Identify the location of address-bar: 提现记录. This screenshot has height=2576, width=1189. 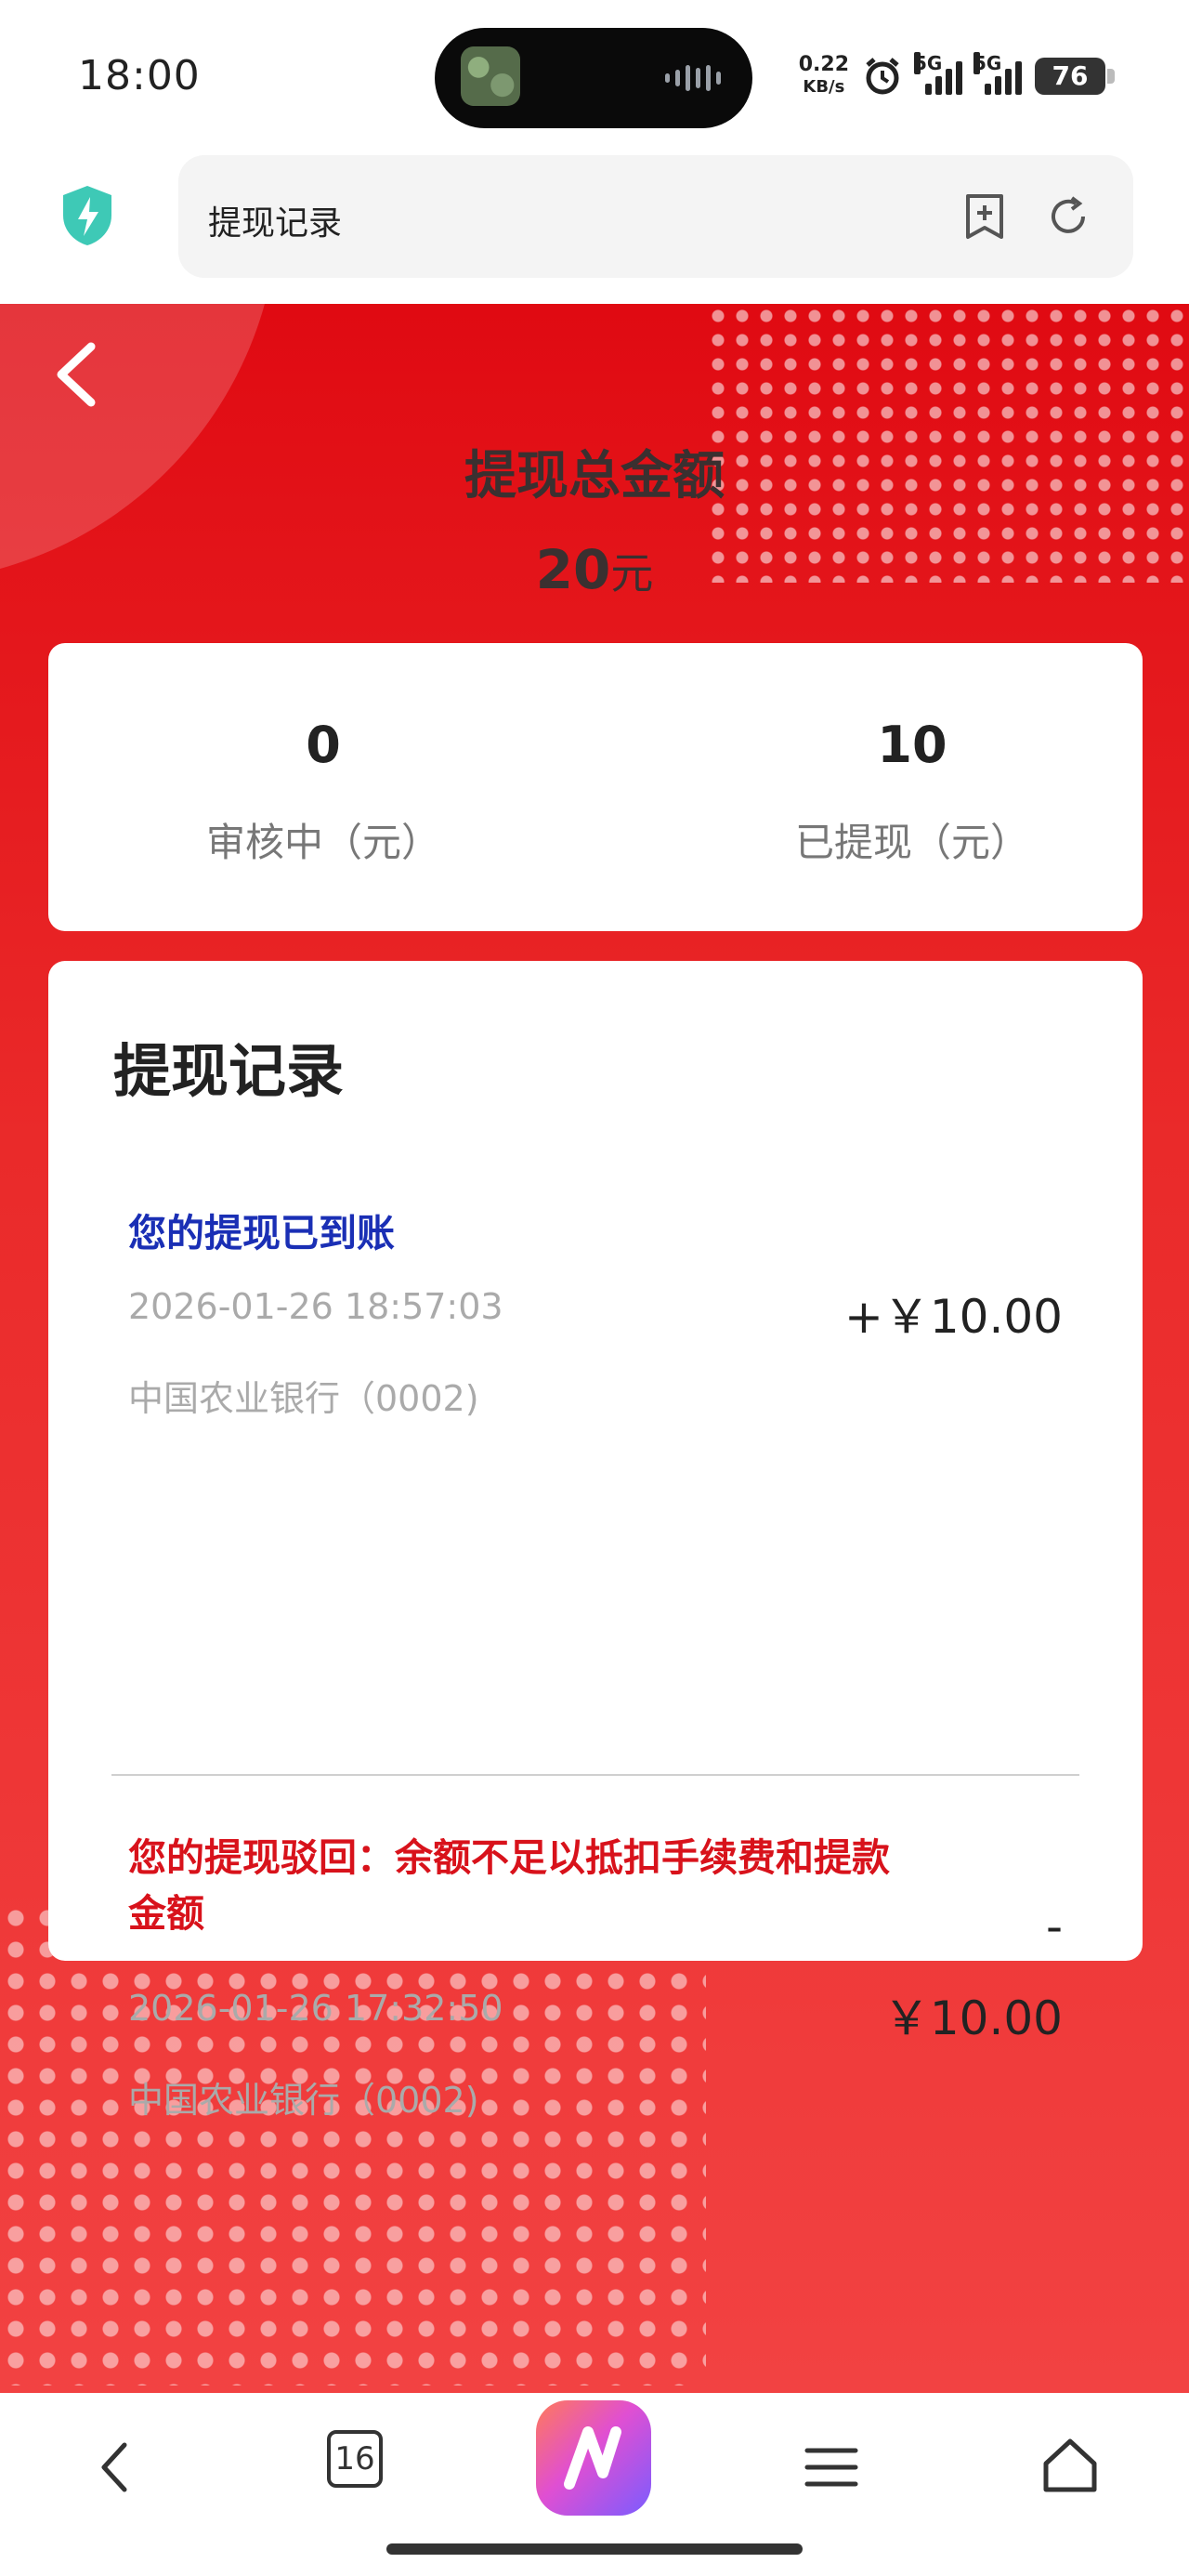
(655, 216).